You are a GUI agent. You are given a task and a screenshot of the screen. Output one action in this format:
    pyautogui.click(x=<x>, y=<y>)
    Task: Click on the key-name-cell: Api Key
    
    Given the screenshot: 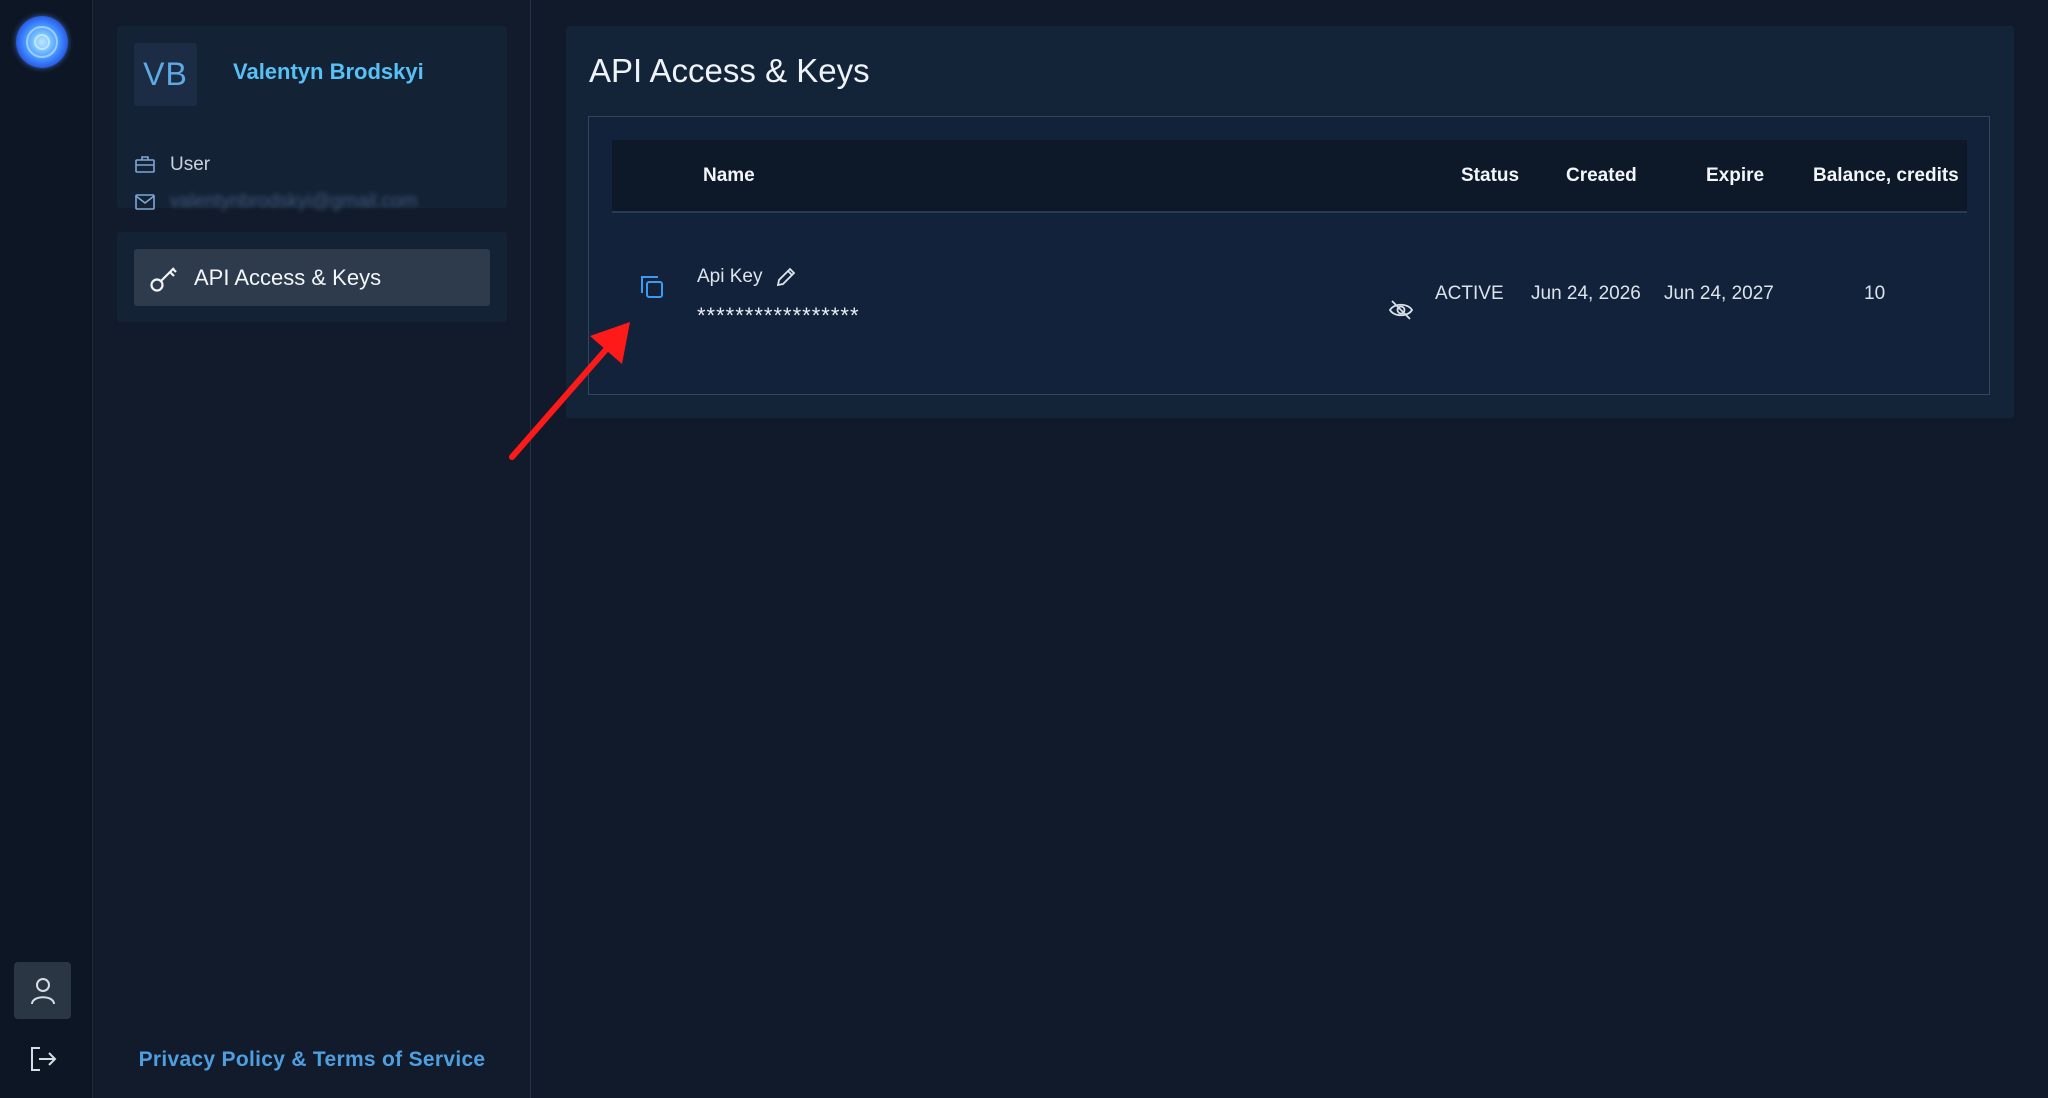 What is the action you would take?
    pyautogui.click(x=747, y=277)
    